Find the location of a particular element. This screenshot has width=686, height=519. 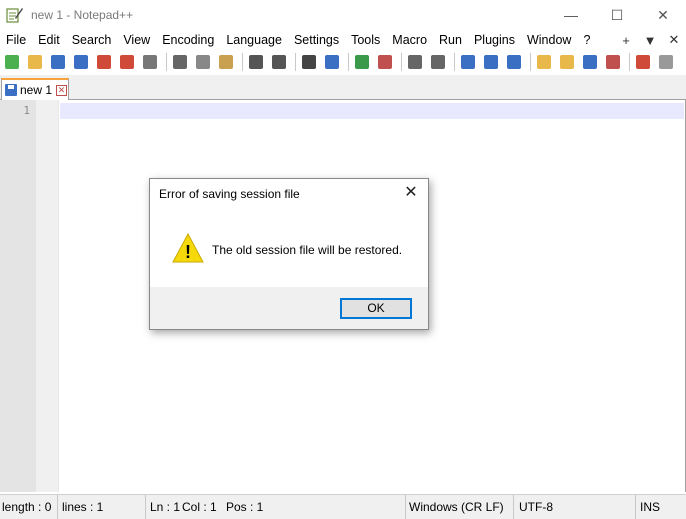

document-map-icon is located at coordinates (567, 62).